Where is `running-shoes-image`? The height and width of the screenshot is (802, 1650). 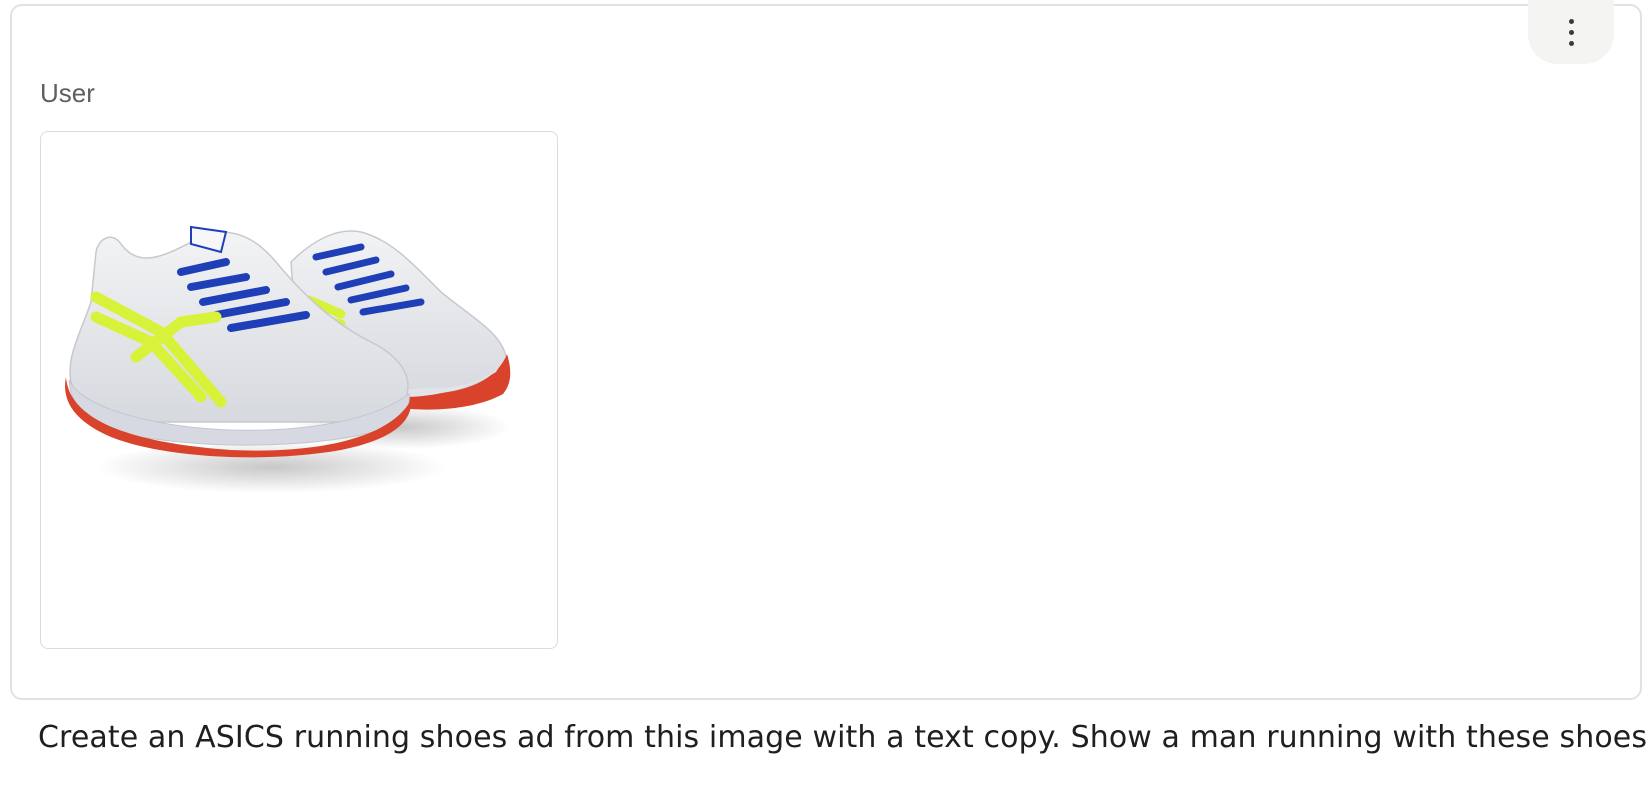 running-shoes-image is located at coordinates (288, 359).